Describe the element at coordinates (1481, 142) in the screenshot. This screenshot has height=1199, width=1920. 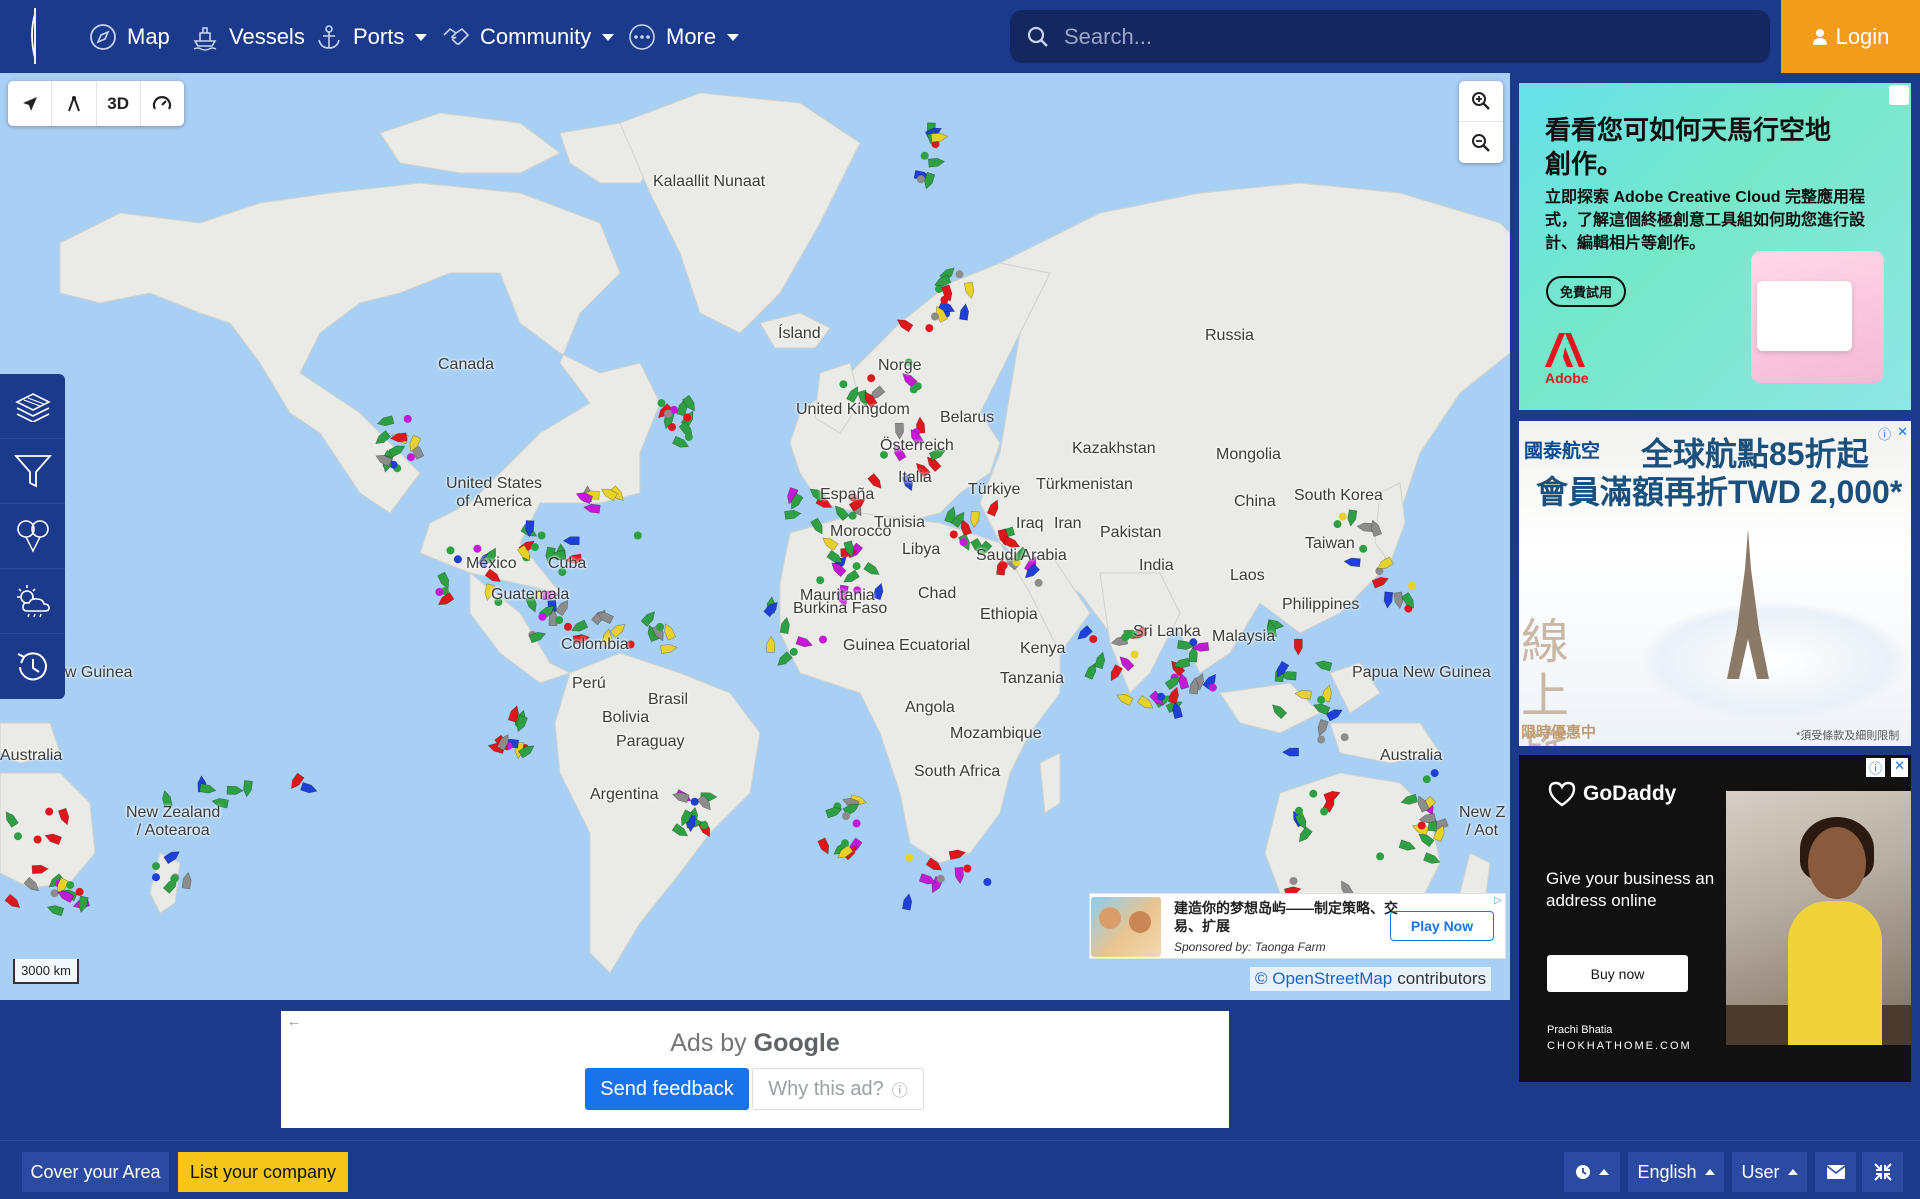
I see `zoom-out-button` at that location.